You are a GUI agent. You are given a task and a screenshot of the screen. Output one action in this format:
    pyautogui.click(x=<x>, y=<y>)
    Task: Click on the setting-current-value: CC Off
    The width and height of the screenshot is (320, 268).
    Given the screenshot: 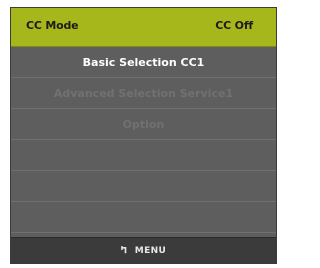 What is the action you would take?
    pyautogui.click(x=234, y=25)
    